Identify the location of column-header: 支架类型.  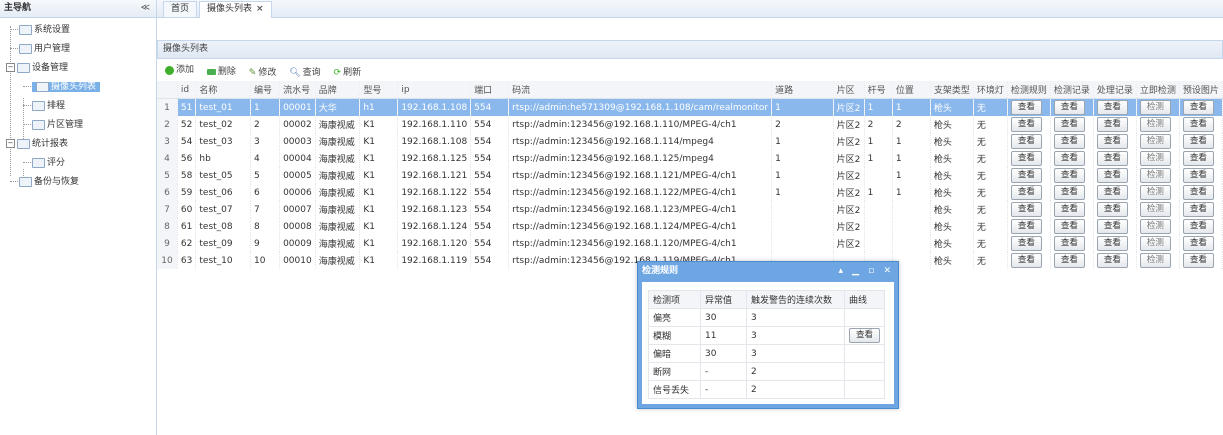
(952, 90).